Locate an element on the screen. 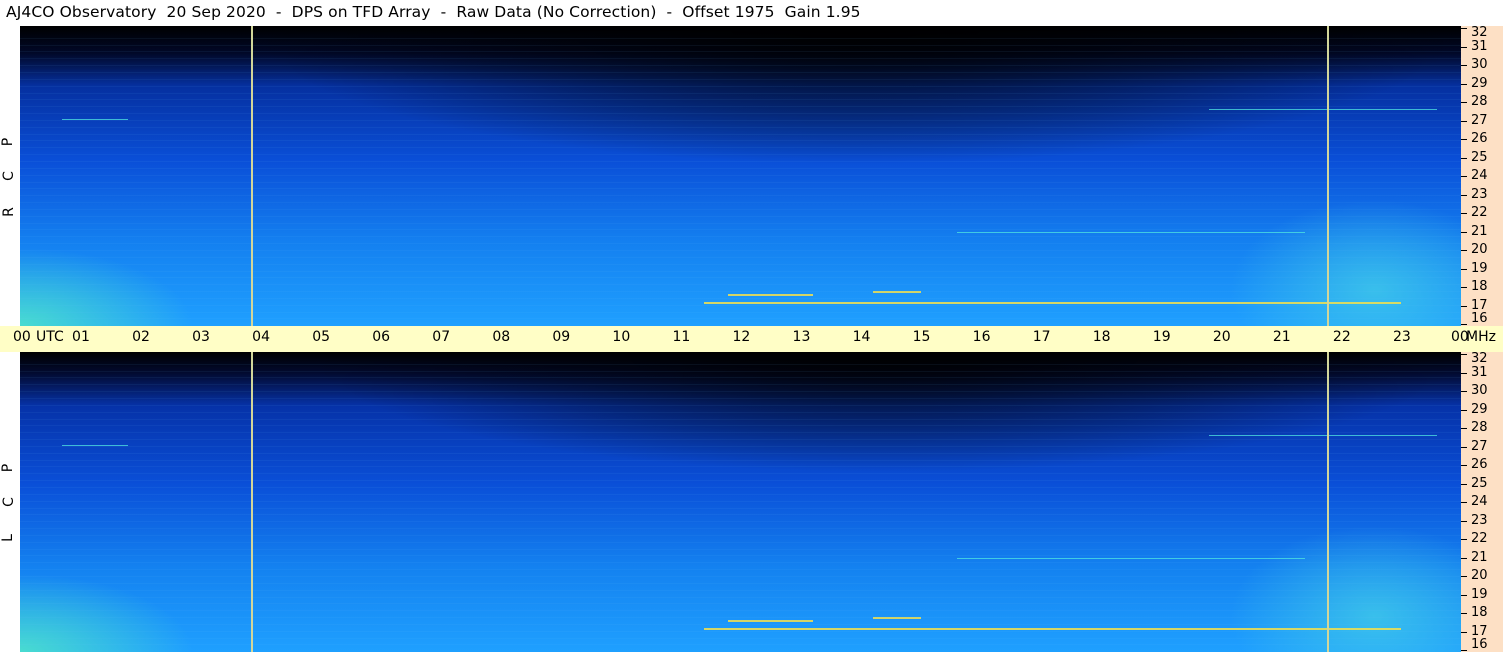  freq-tick-label: 27 is located at coordinates (1479, 120).